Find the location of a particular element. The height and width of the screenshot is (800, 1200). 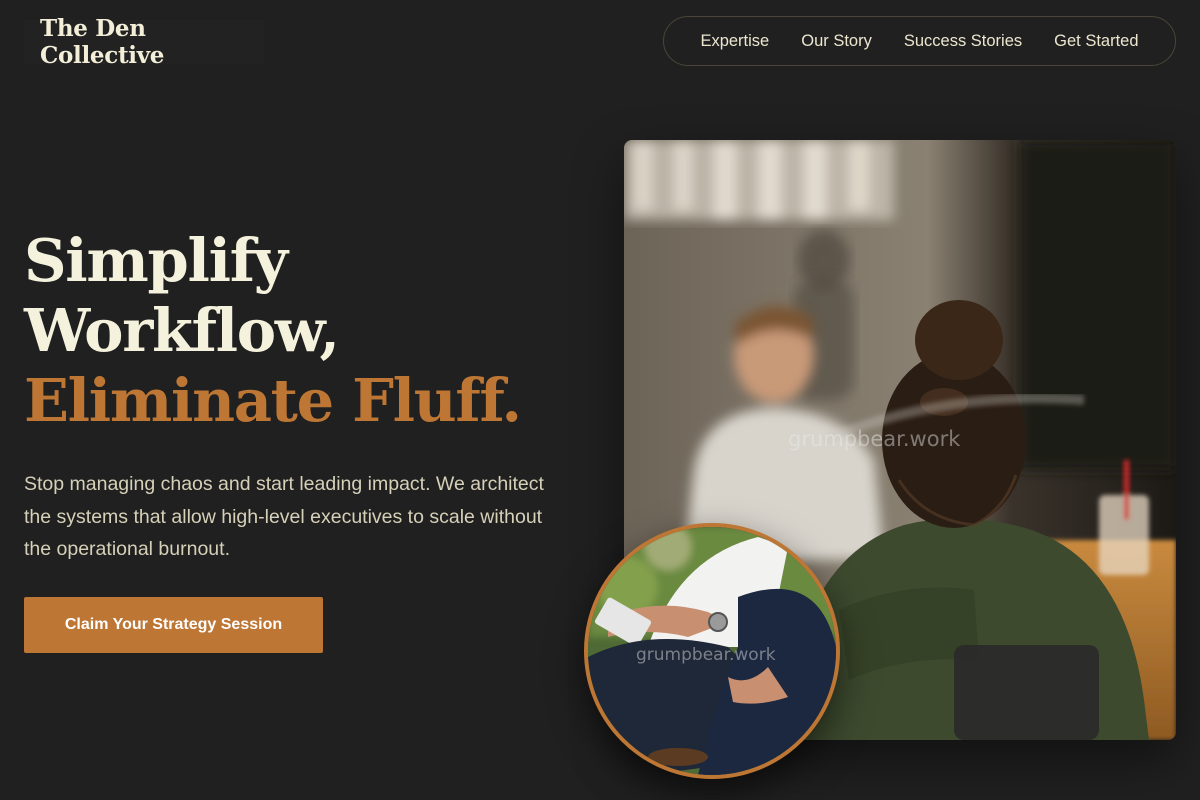

hero-headline: Simplify Workflow, Eliminate Fluff. is located at coordinates (304, 331).